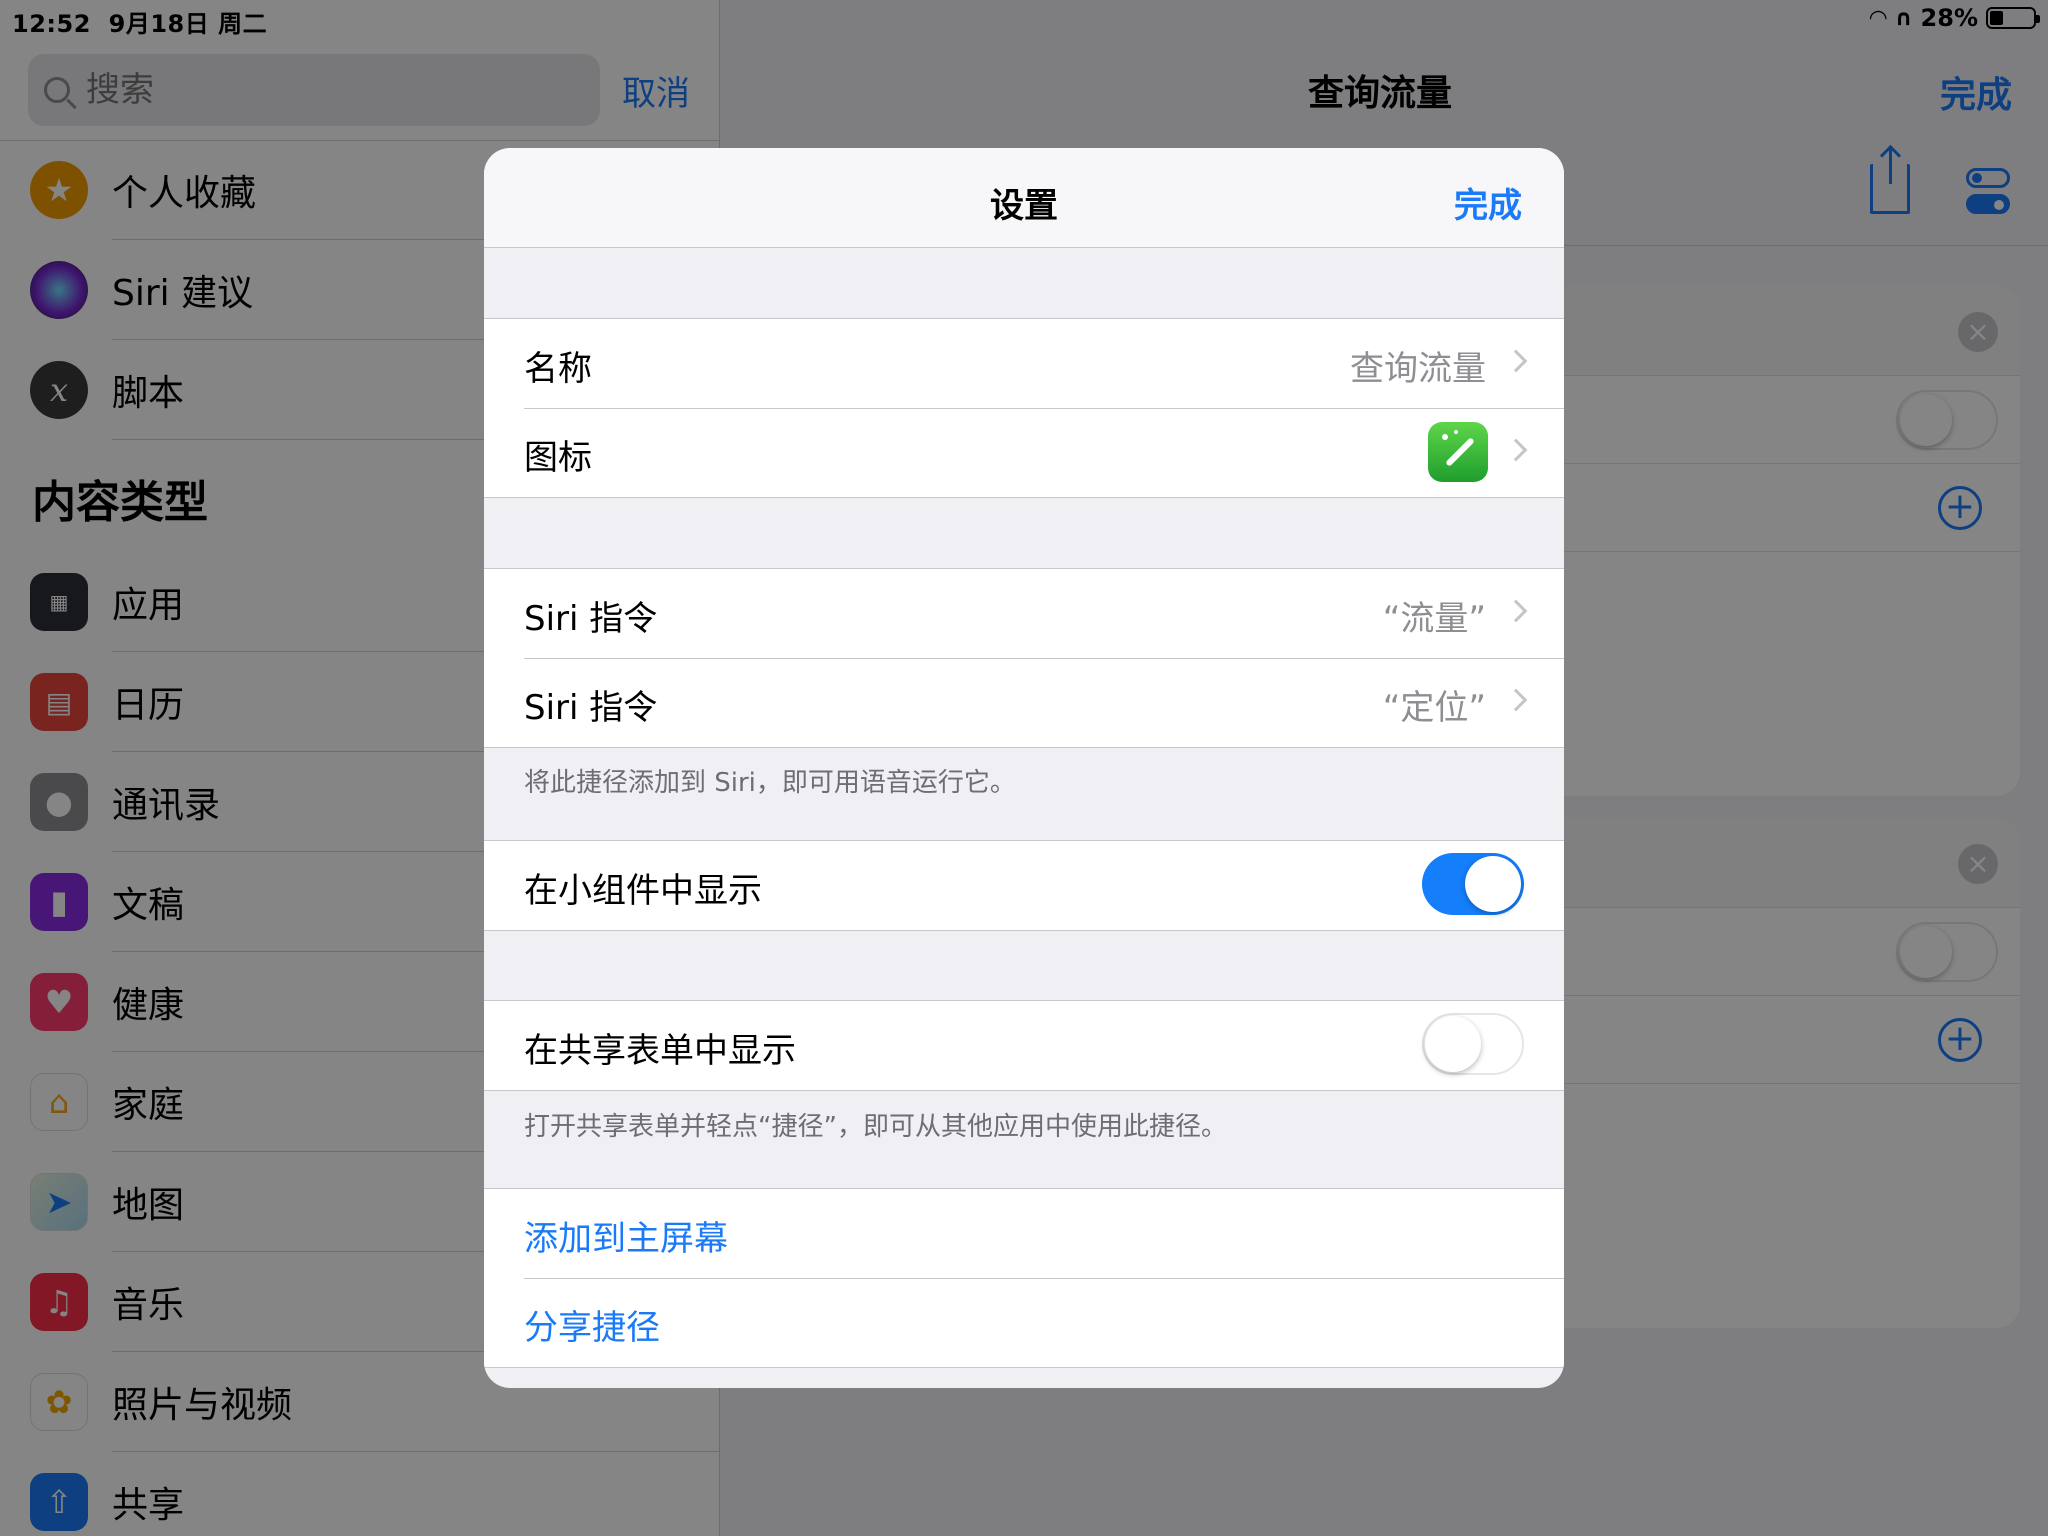  What do you see at coordinates (1996, 18) in the screenshot?
I see `battery-fill` at bounding box center [1996, 18].